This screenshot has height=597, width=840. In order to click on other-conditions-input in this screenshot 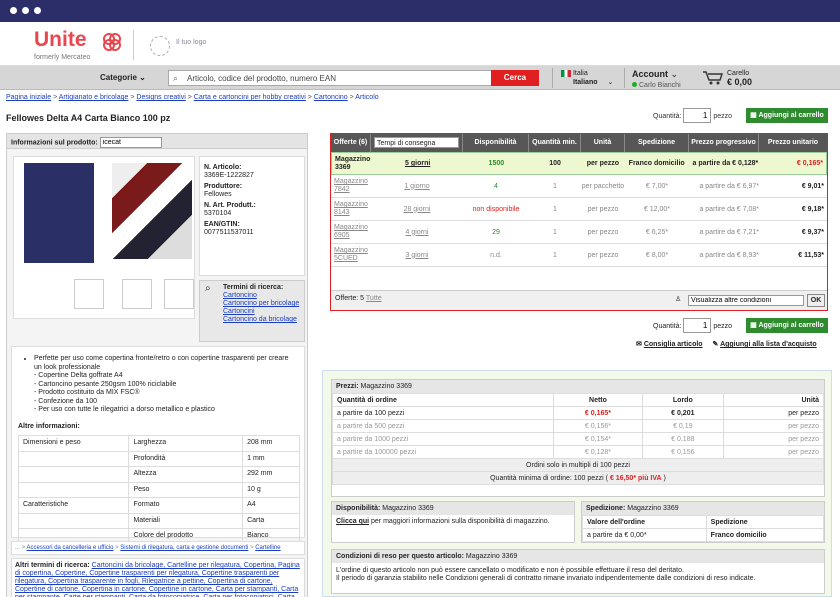, I will do `click(746, 300)`.